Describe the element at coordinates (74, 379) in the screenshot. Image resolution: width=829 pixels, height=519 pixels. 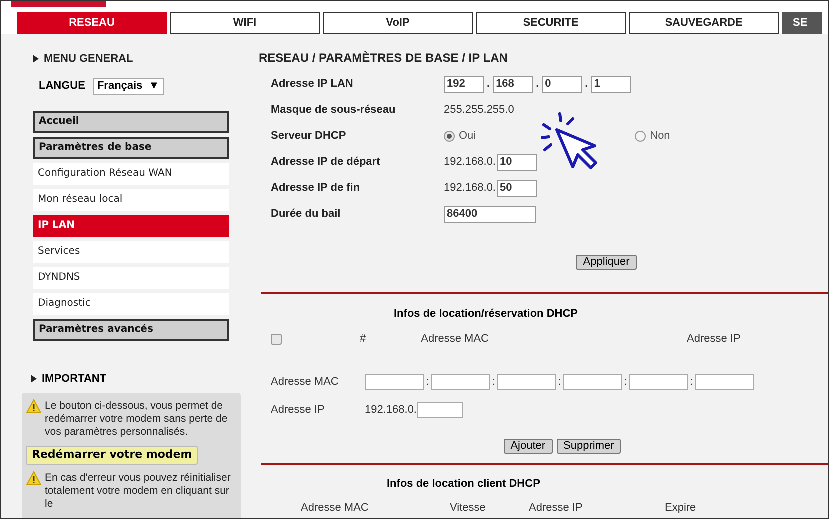
I see `important-title: IMPORTANT` at that location.